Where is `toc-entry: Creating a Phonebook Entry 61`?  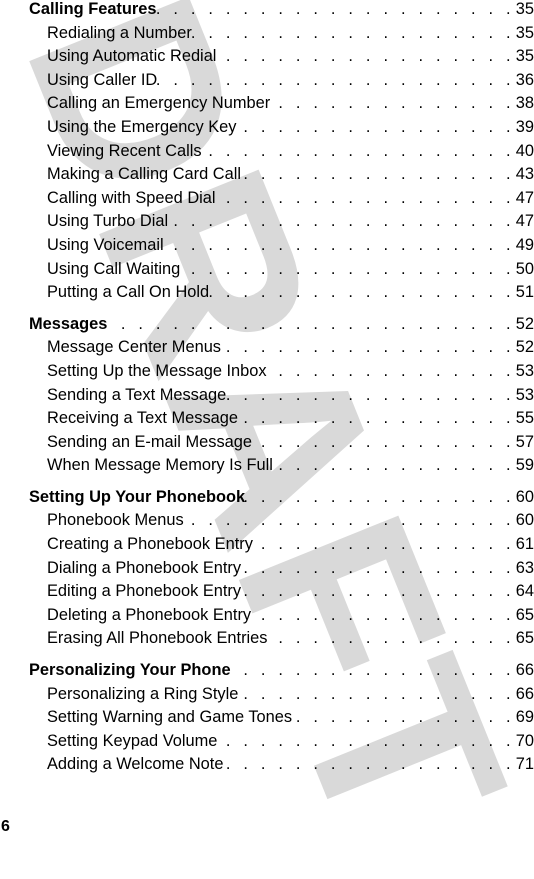
toc-entry: Creating a Phonebook Entry 61 is located at coordinates (281, 545).